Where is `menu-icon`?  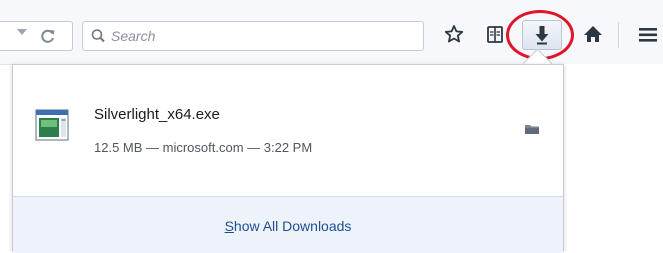 menu-icon is located at coordinates (648, 34).